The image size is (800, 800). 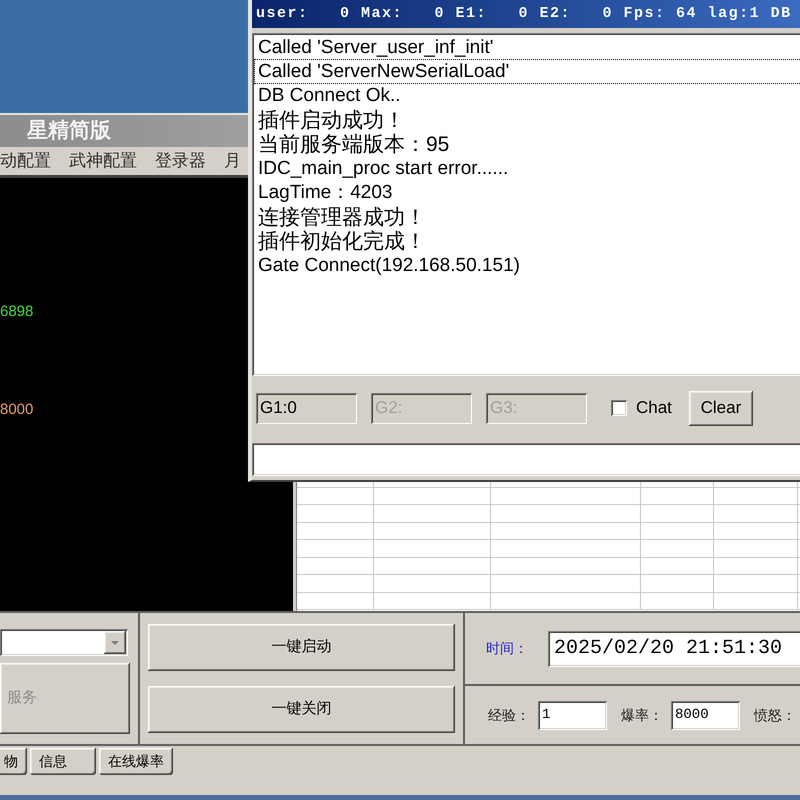 I want to click on time-label: 时间：, so click(x=507, y=648).